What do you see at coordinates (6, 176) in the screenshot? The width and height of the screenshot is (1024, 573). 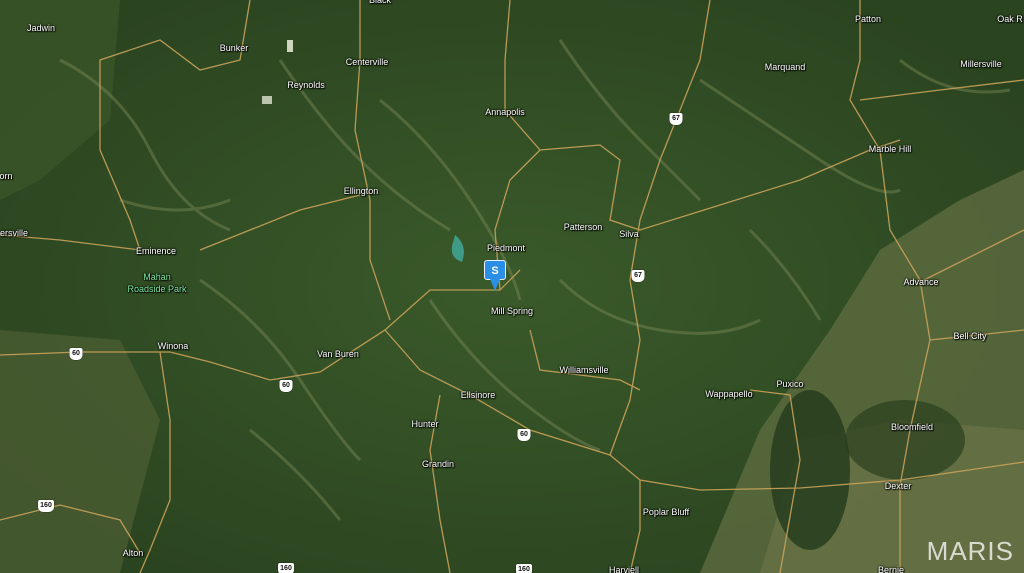 I see `place-label: orn` at bounding box center [6, 176].